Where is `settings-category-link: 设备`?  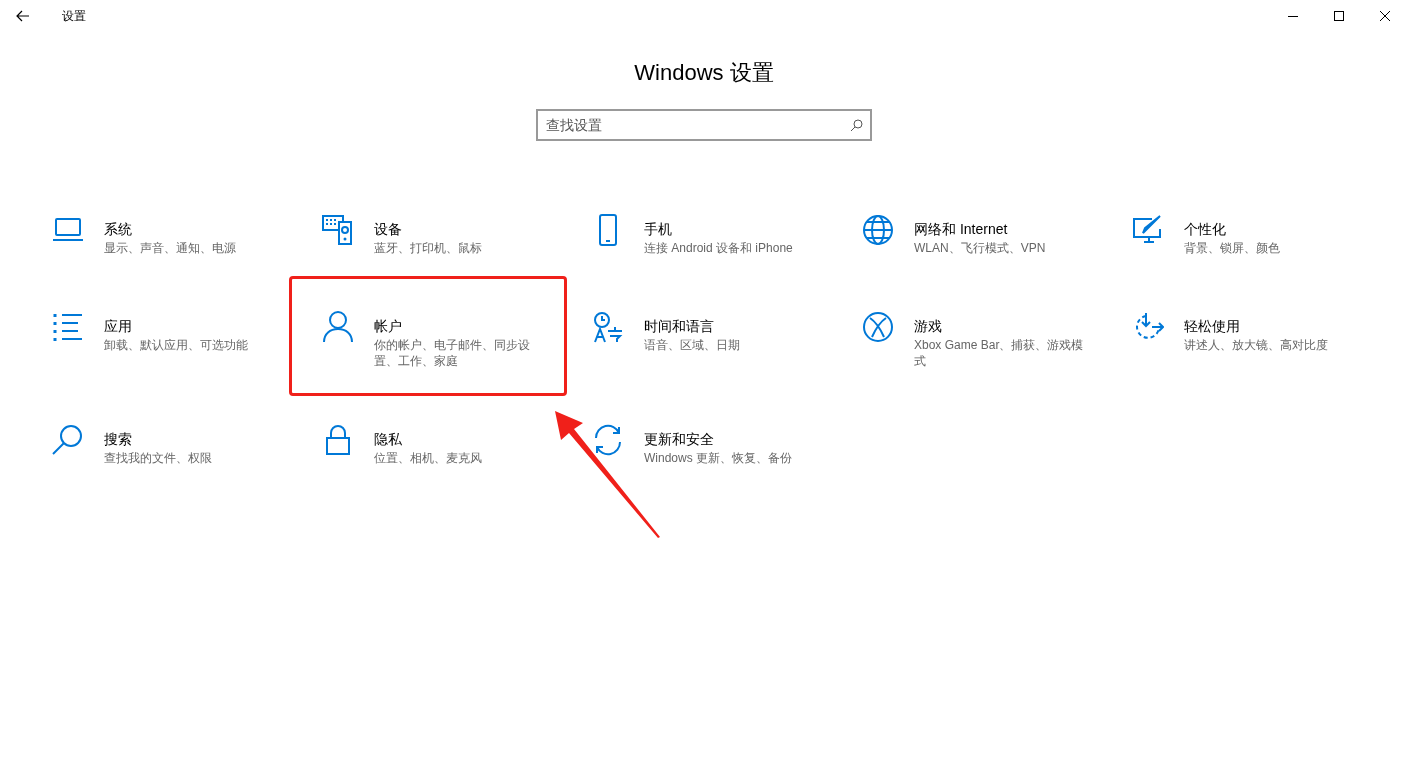
settings-category-link: 设备 is located at coordinates (388, 229).